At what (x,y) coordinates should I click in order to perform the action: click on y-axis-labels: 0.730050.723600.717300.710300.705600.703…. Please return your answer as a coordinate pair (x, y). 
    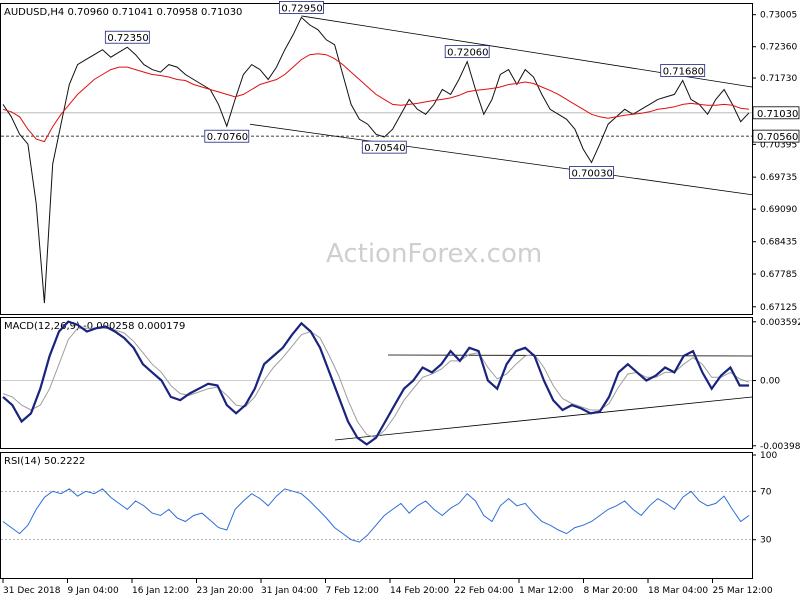
    Looking at the image, I should click on (776, 278).